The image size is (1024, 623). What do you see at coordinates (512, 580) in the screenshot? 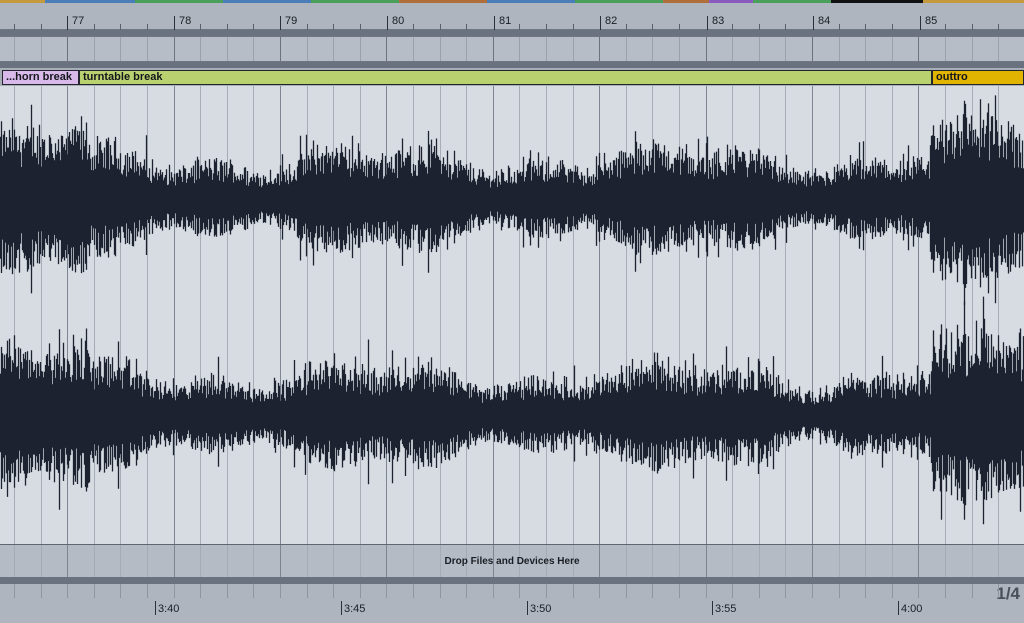
I see `scroll-divider` at bounding box center [512, 580].